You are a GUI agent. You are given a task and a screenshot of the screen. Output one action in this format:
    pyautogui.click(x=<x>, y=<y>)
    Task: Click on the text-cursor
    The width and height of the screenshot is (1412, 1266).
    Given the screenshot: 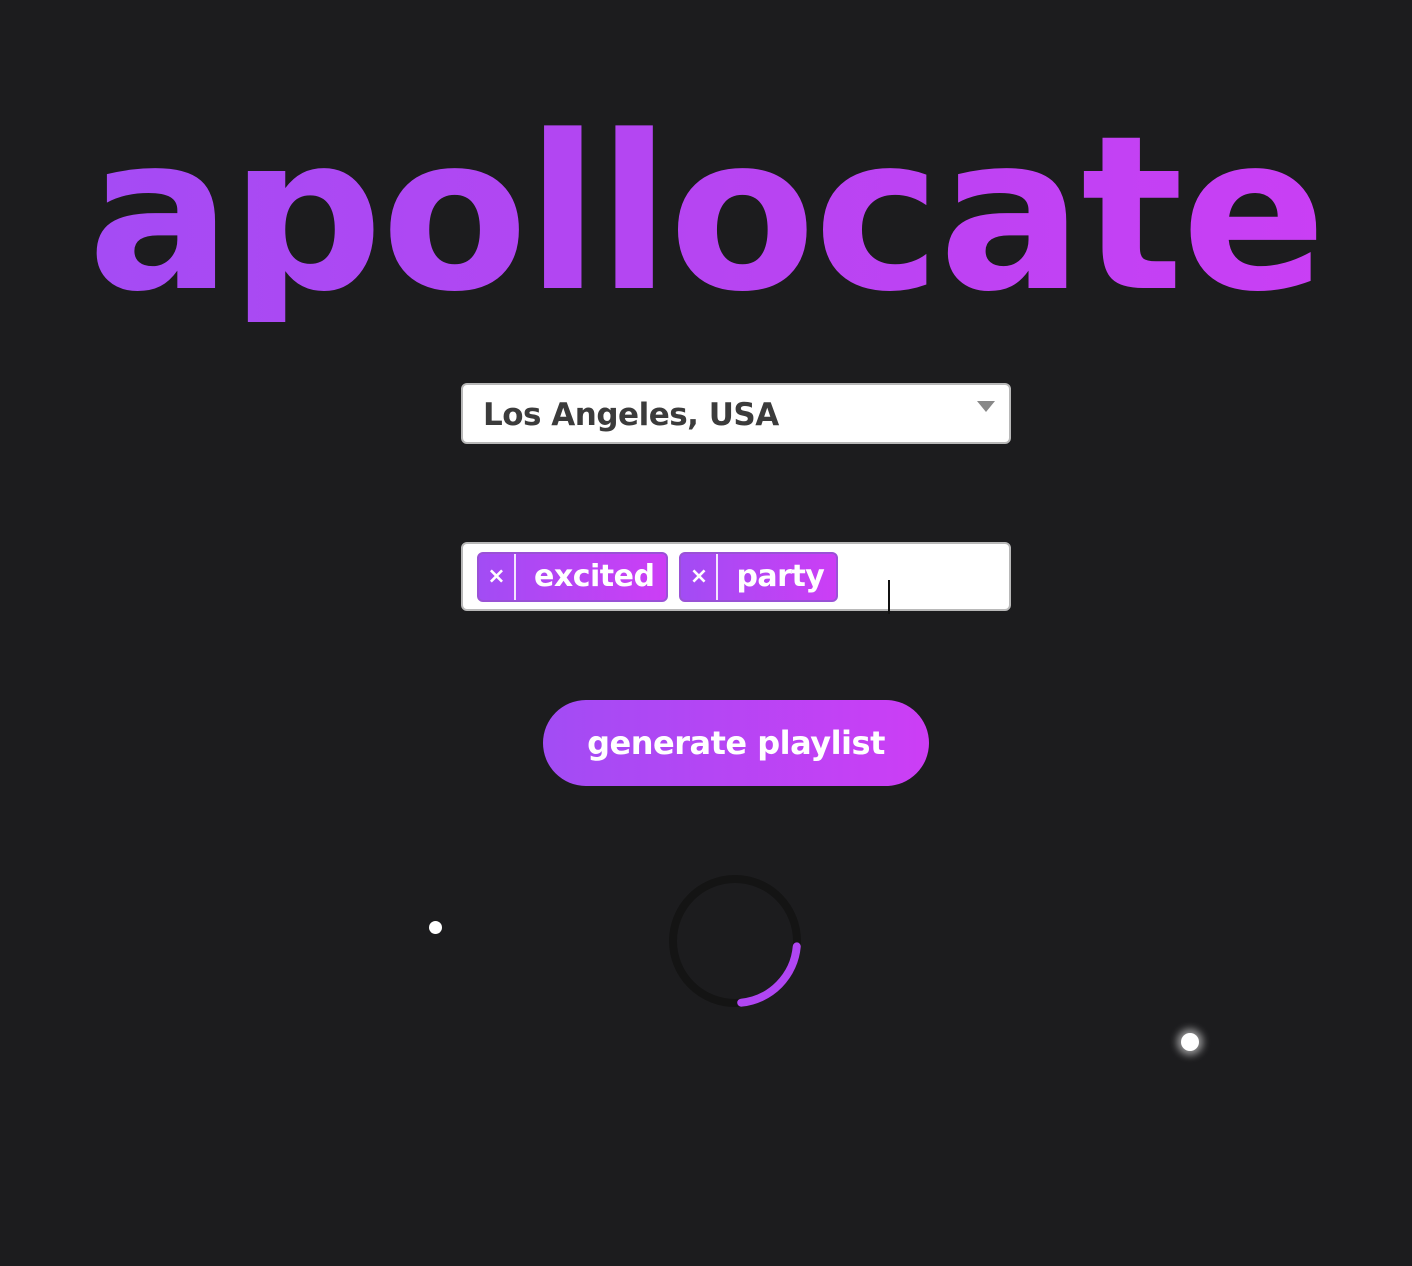 What is the action you would take?
    pyautogui.click(x=889, y=597)
    